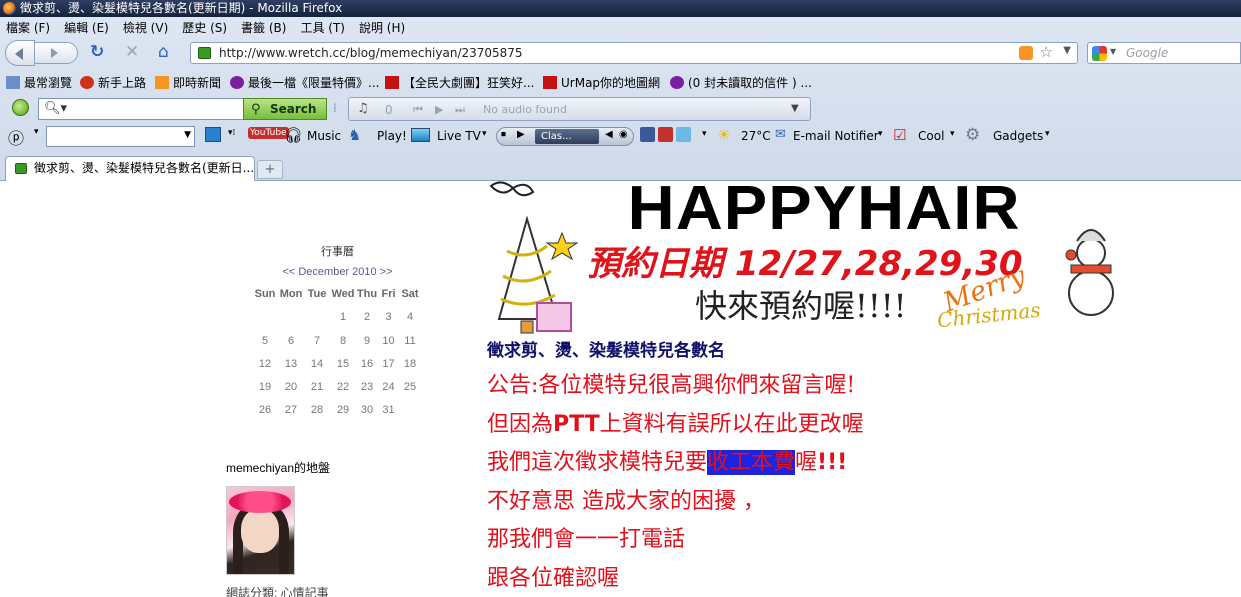 The image size is (1241, 597). Describe the element at coordinates (28, 27) in the screenshot. I see `menu-file: 檔案 (F)` at that location.